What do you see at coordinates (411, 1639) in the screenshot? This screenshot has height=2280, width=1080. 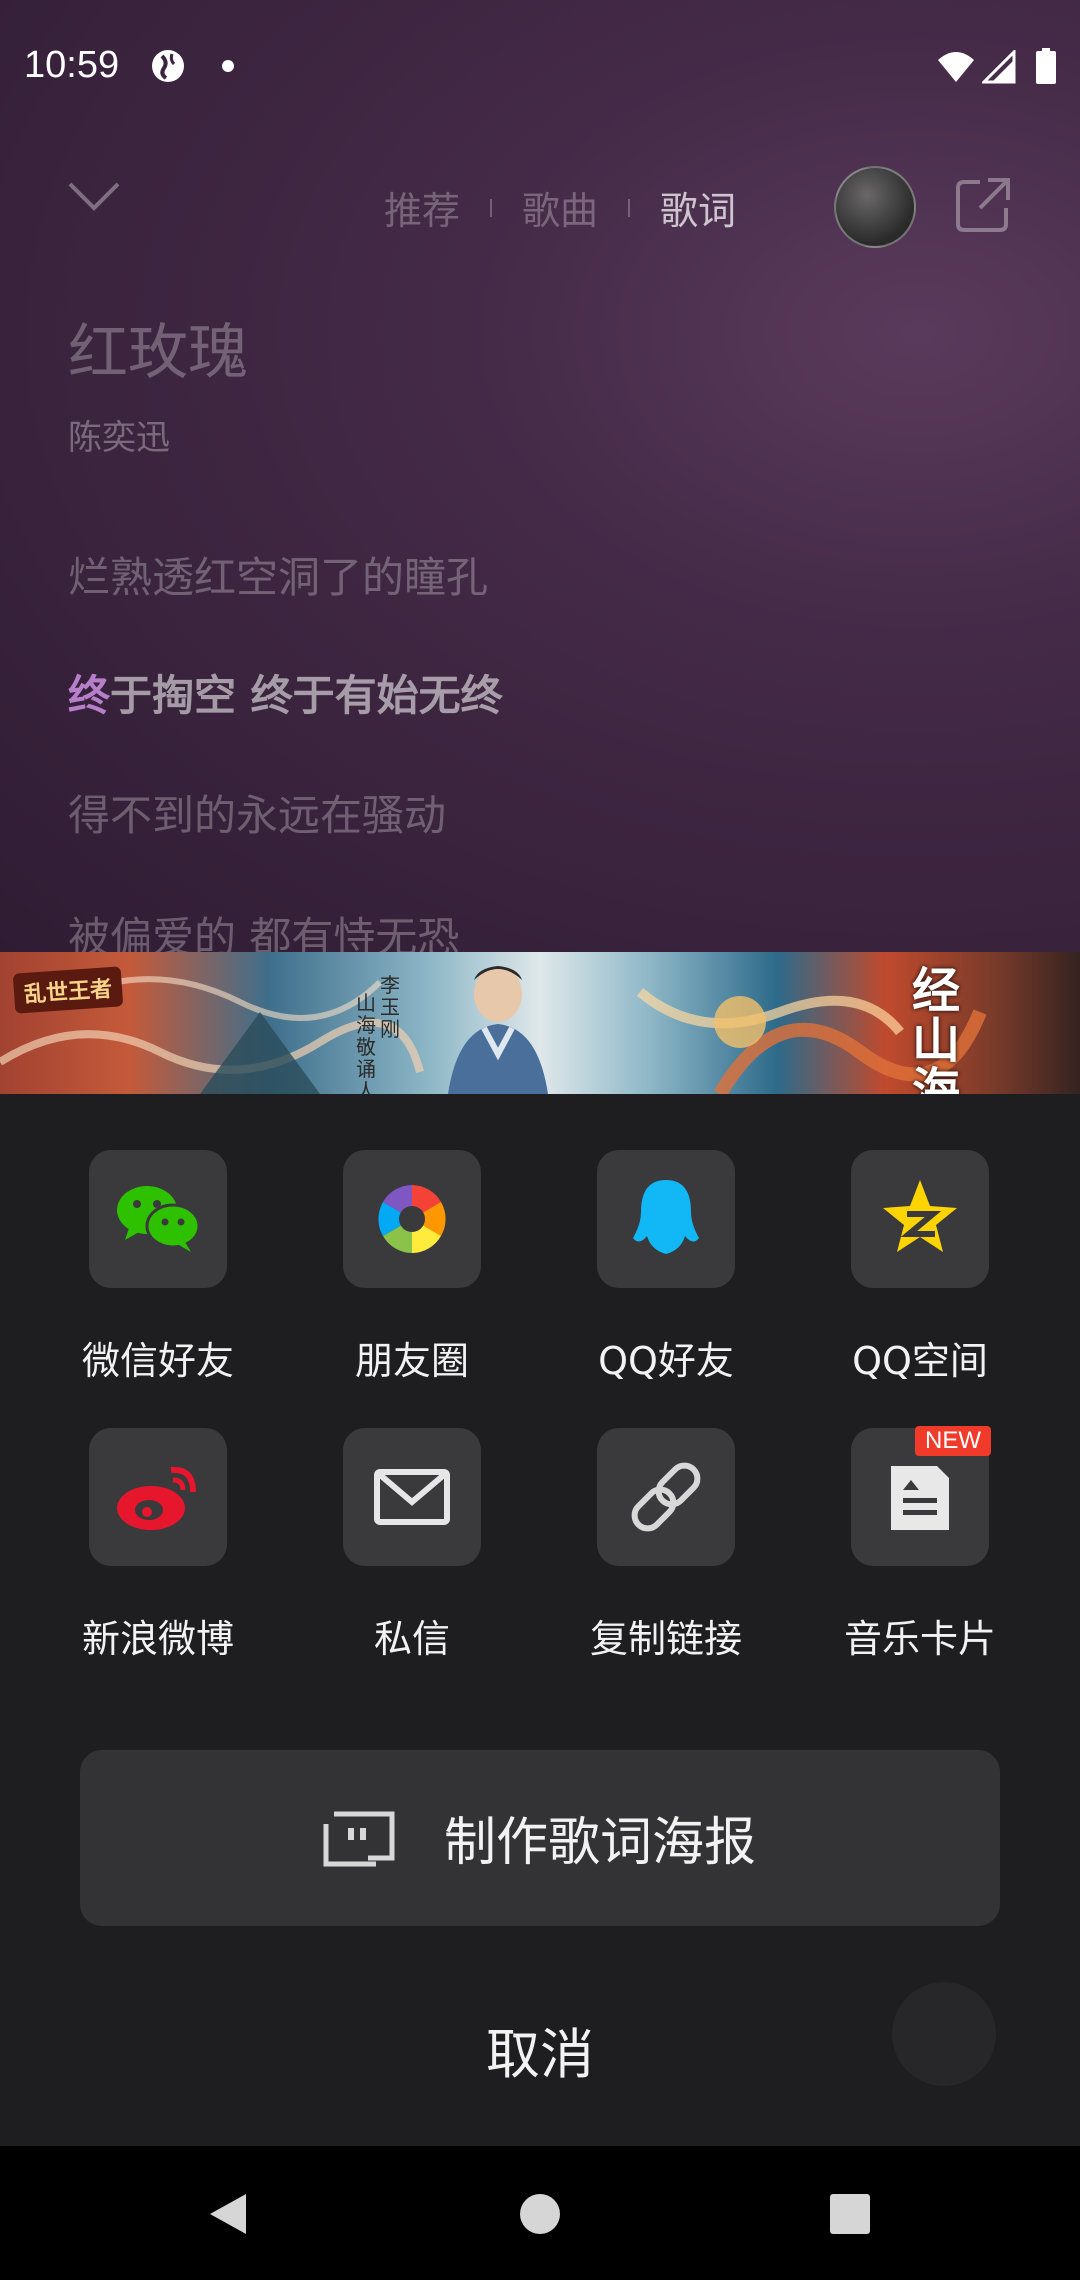 I see `share-label: 私信` at bounding box center [411, 1639].